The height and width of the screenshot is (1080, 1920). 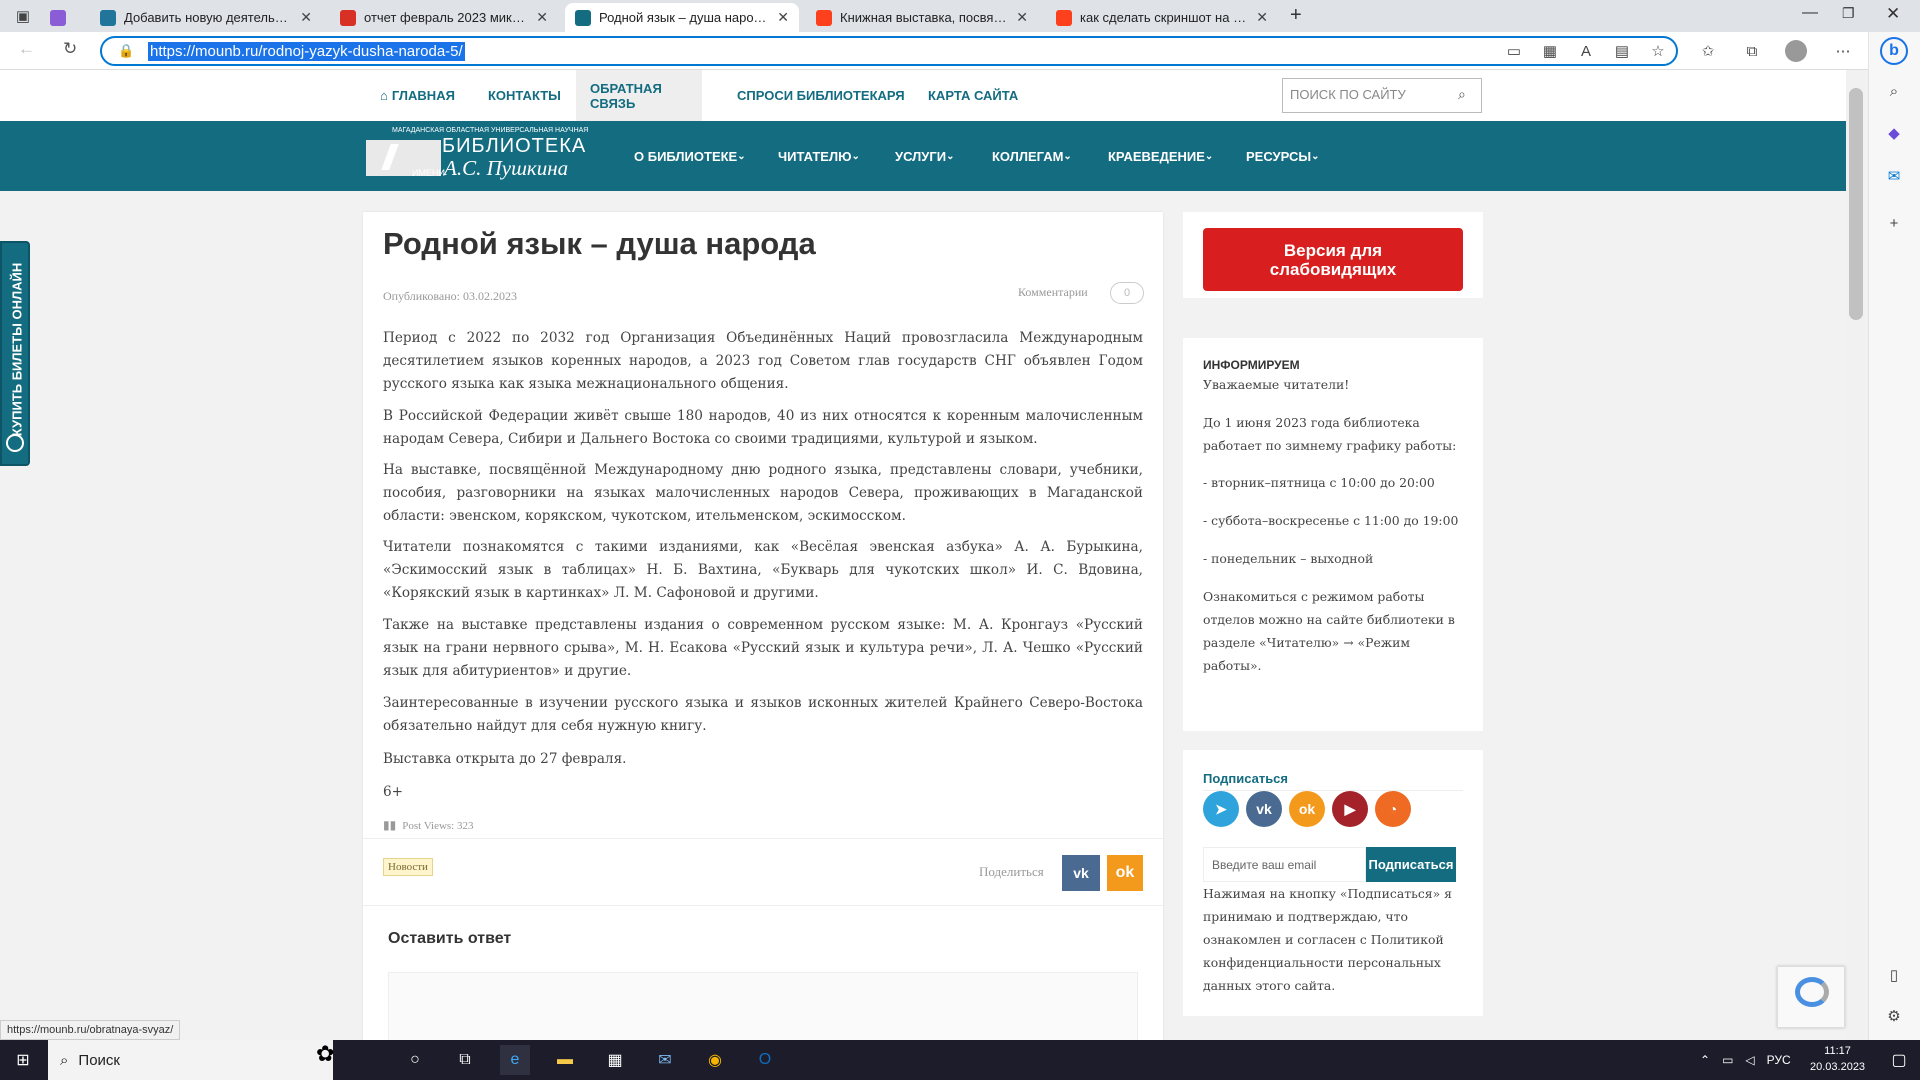 What do you see at coordinates (450, 296) in the screenshot?
I see `publish-date: Опубликовано: 03.02.2023` at bounding box center [450, 296].